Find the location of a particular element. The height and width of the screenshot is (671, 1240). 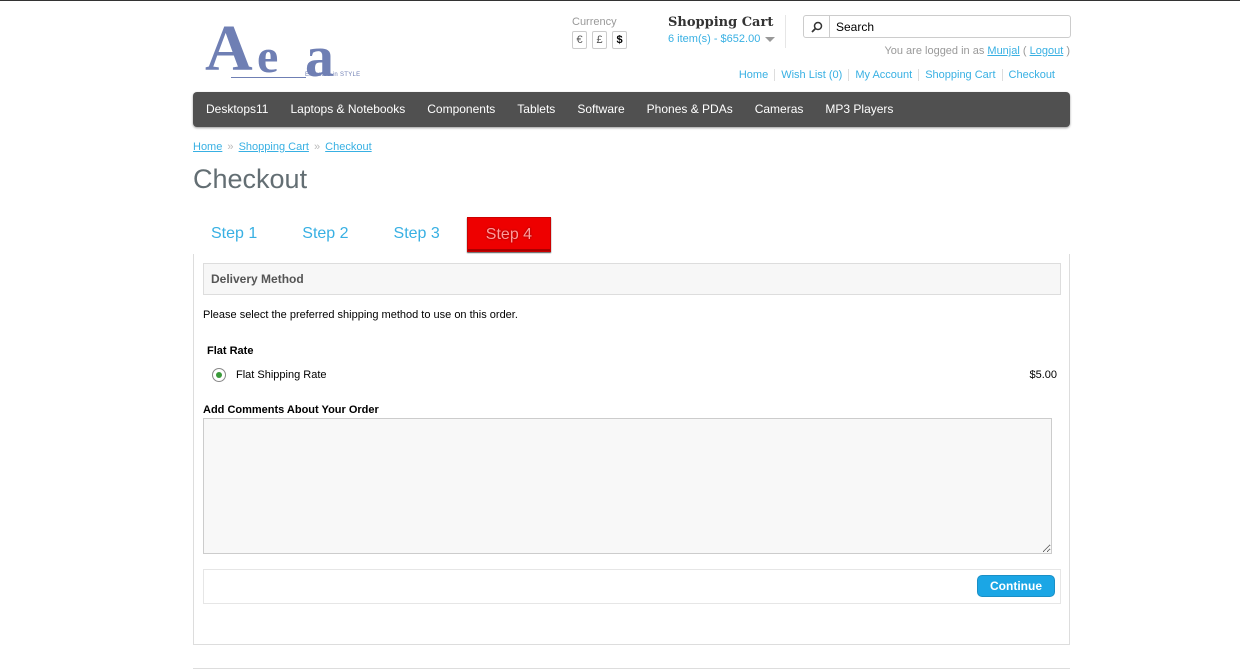

top-link-cart: Shopping Cart is located at coordinates (959, 75).